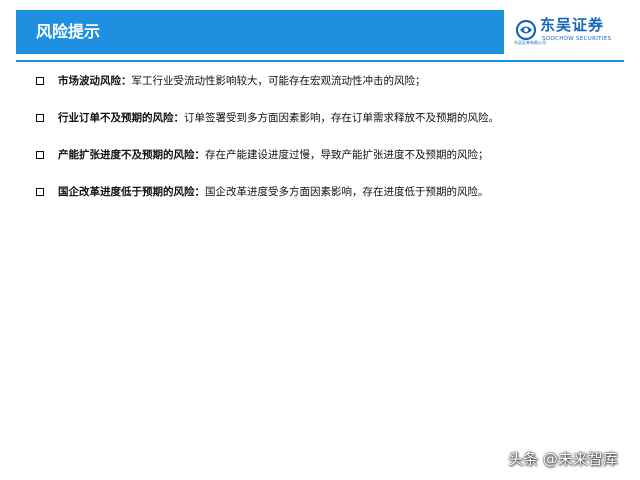 The image size is (640, 480). Describe the element at coordinates (320, 61) in the screenshot. I see `header-divider` at that location.